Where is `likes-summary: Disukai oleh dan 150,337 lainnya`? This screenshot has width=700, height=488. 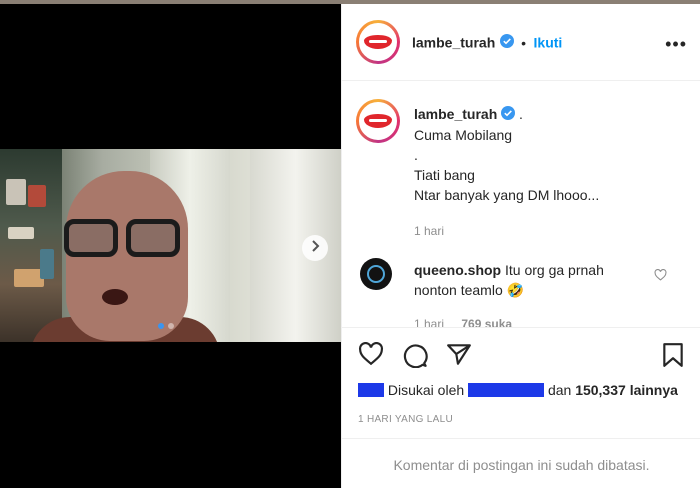
likes-summary: Disukai oleh dan 150,337 lainnya is located at coordinates (518, 390).